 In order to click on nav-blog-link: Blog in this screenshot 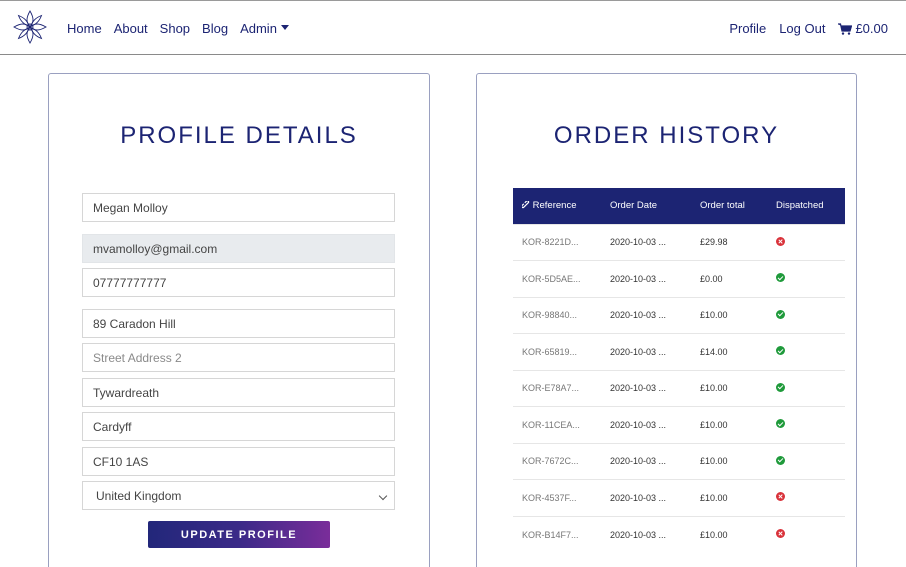, I will do `click(215, 28)`.